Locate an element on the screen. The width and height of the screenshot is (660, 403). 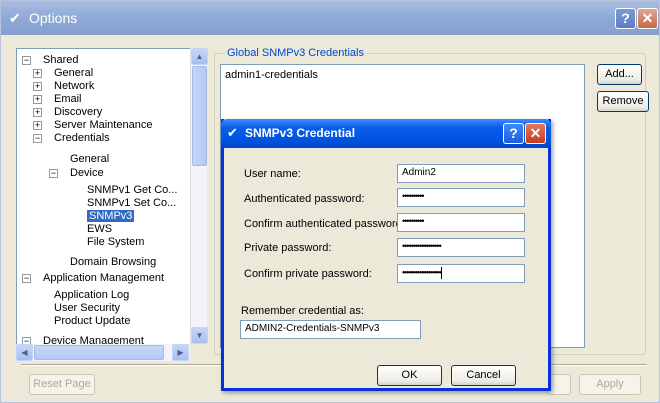
apply-button: Apply is located at coordinates (610, 384).